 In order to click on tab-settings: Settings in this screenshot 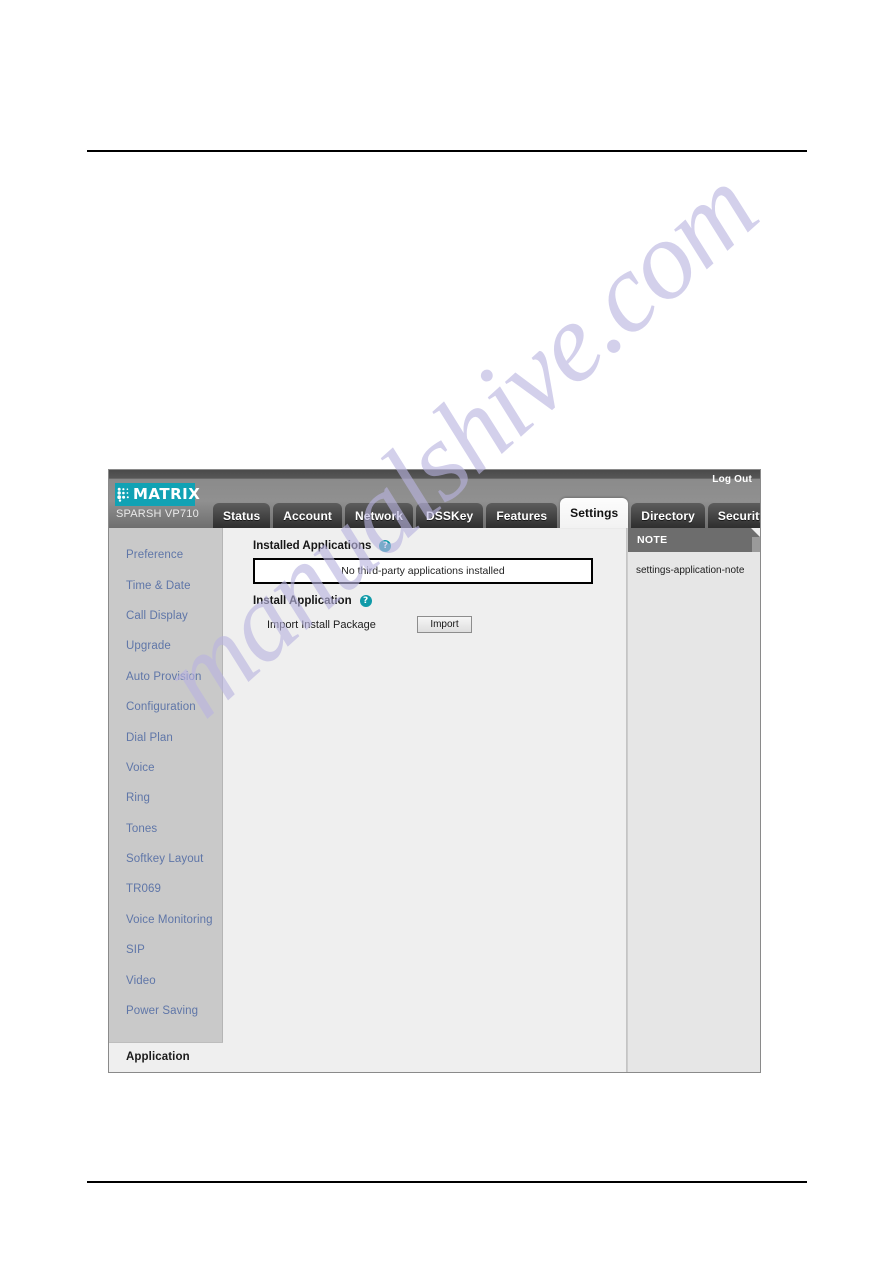, I will do `click(594, 513)`.